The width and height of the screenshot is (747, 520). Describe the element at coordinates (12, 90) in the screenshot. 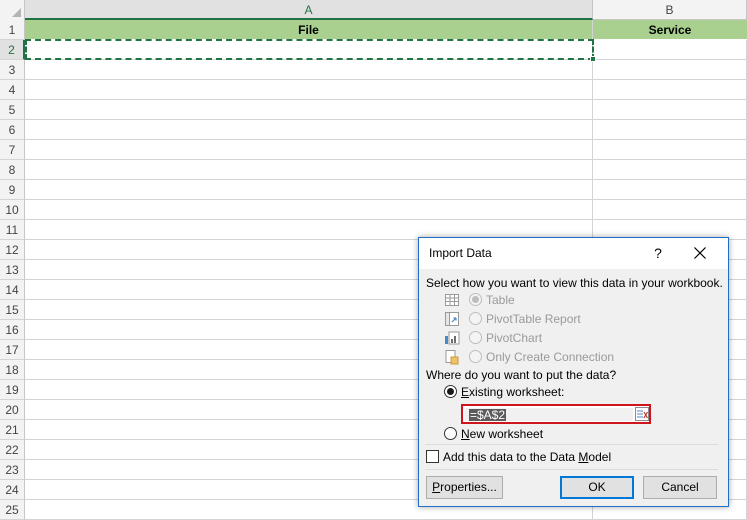

I see `row-header-4: 4` at that location.